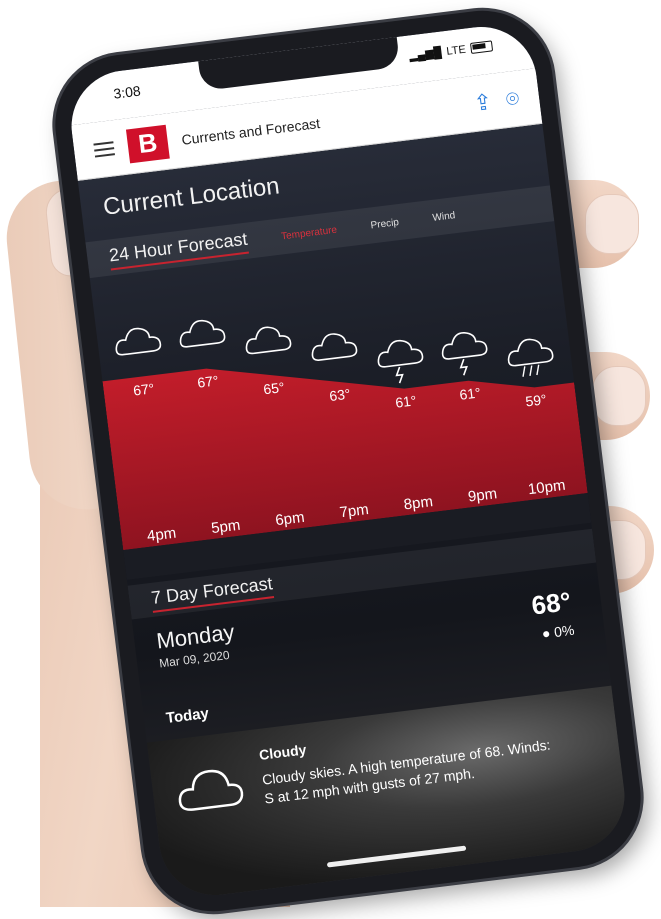 The width and height of the screenshot is (661, 919). I want to click on temperature-label: 59°, so click(536, 400).